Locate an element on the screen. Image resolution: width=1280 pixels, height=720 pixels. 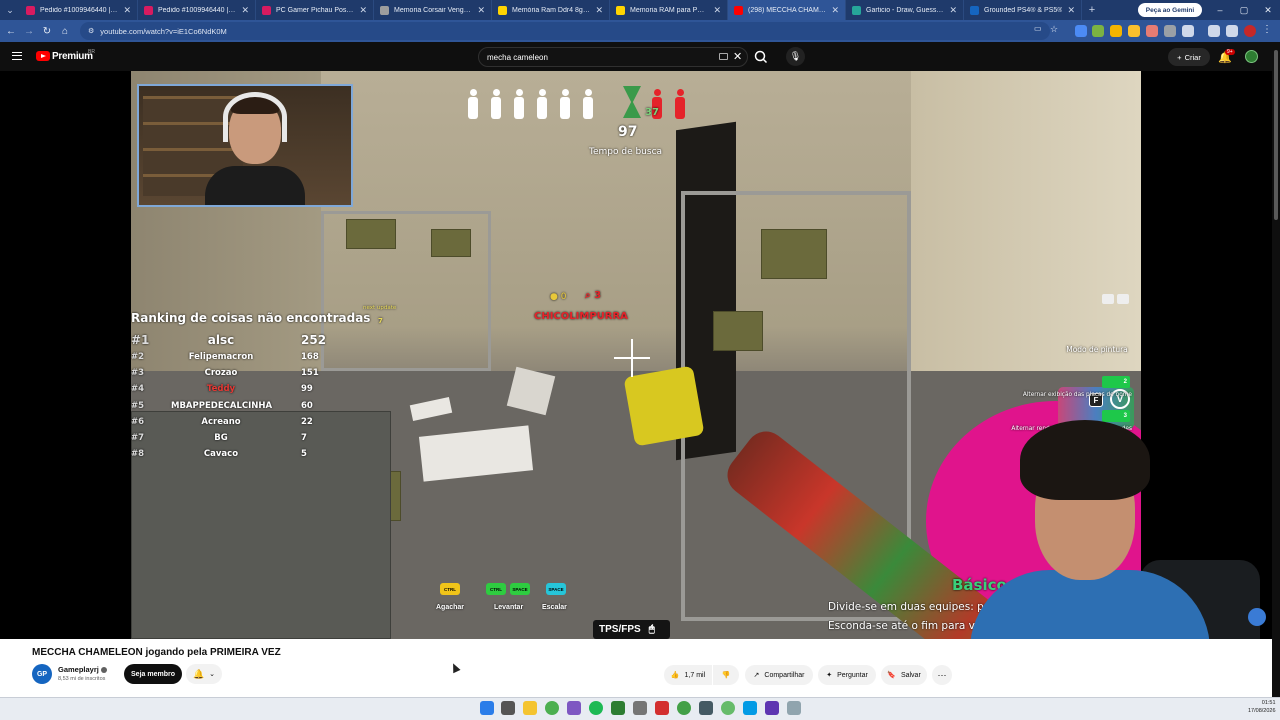
url-bar: ⚙ youtube.com/watch?v=iE1Co6NdK0M is located at coordinates (565, 31).